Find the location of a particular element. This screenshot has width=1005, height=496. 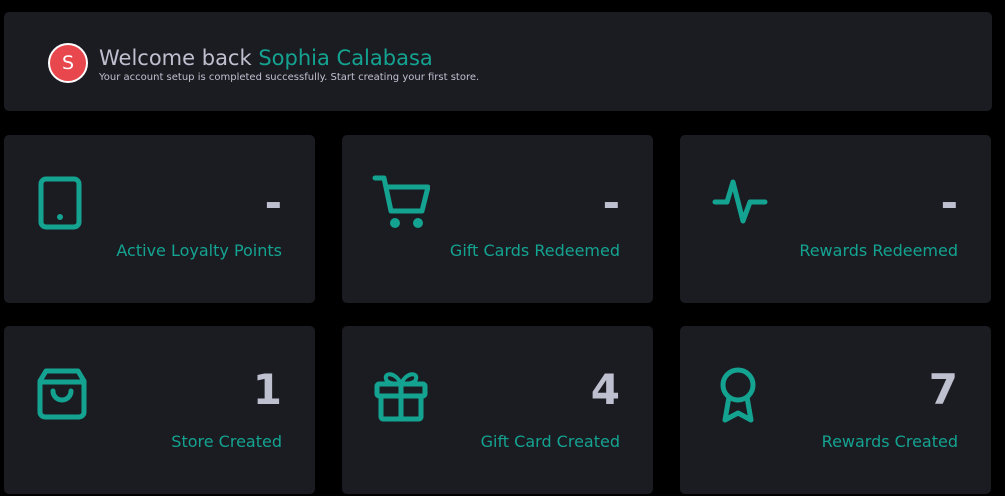

stat-card-active-loyalty-points: - Active Loyalty Points is located at coordinates (159, 219).